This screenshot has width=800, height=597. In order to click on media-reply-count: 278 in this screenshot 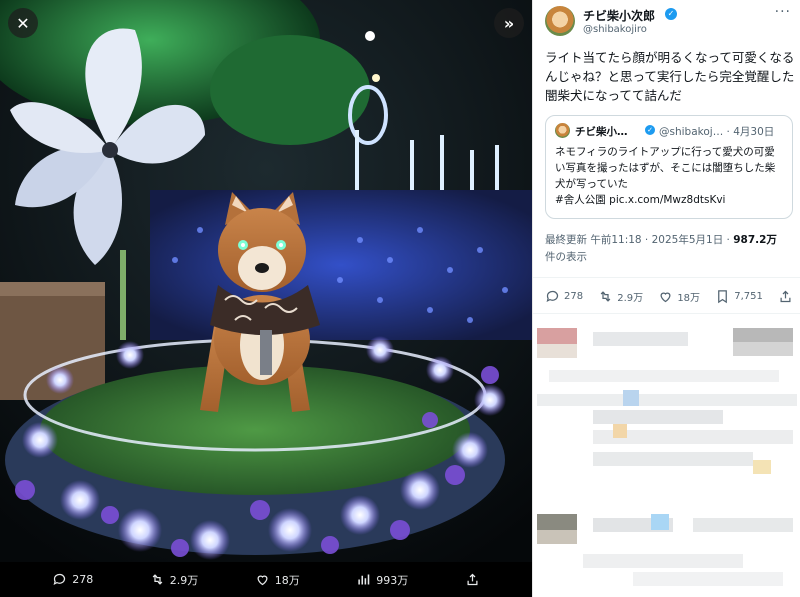, I will do `click(83, 579)`.